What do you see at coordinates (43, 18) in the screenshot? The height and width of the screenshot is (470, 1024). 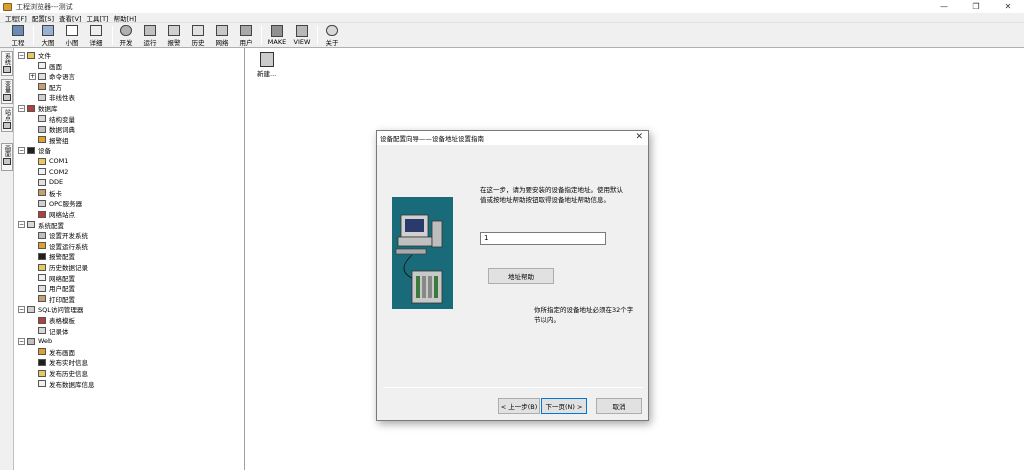 I see `menu-config: 配置[S]` at bounding box center [43, 18].